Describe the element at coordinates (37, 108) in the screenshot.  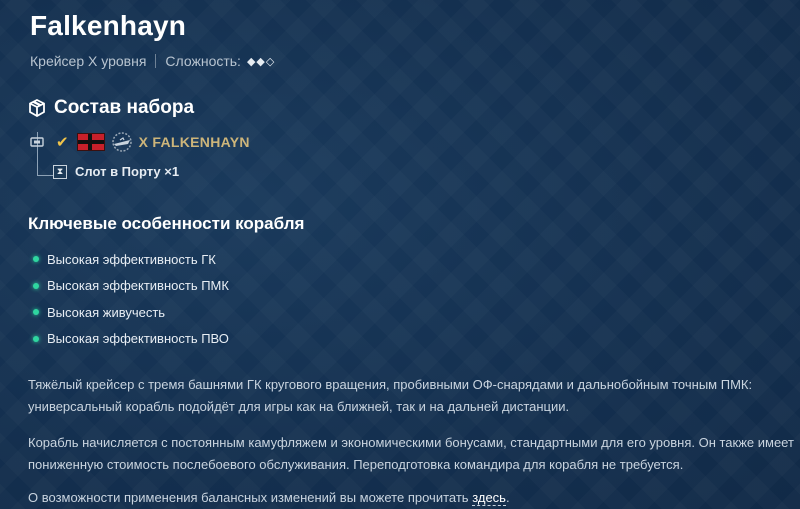
I see `bundle-box-icon` at that location.